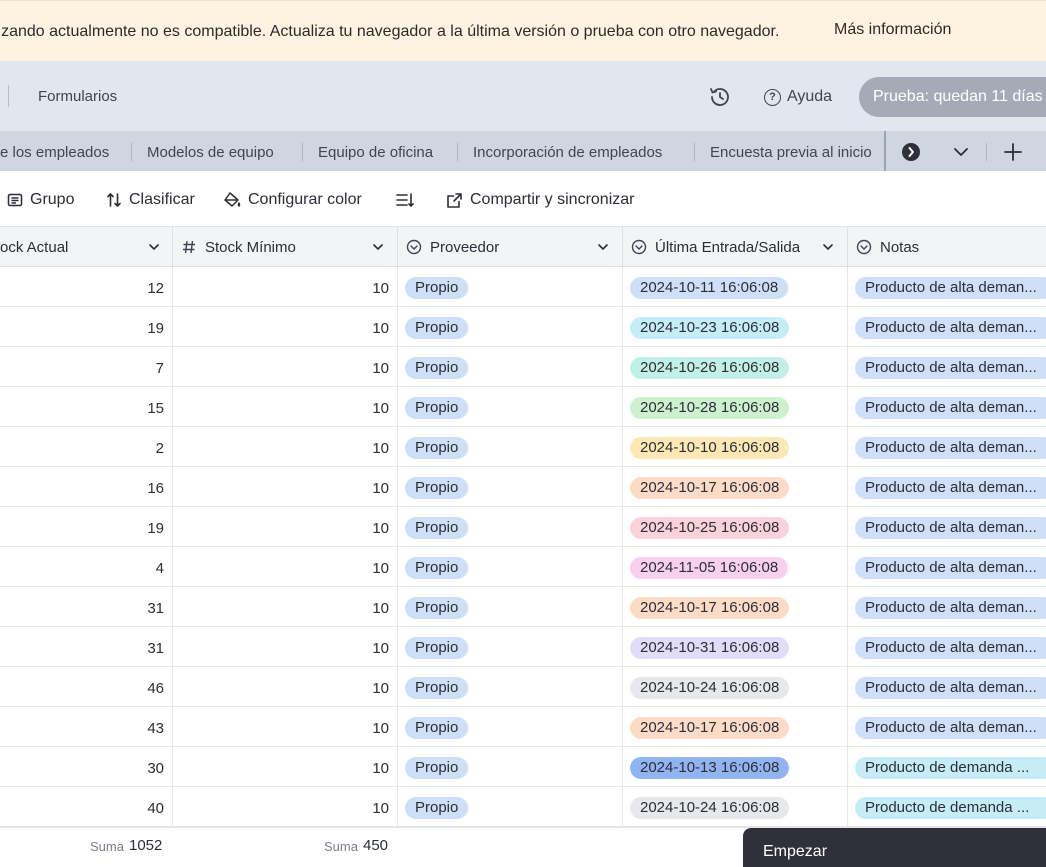 The width and height of the screenshot is (1046, 867). I want to click on scroll-tabs-right-icon, so click(911, 152).